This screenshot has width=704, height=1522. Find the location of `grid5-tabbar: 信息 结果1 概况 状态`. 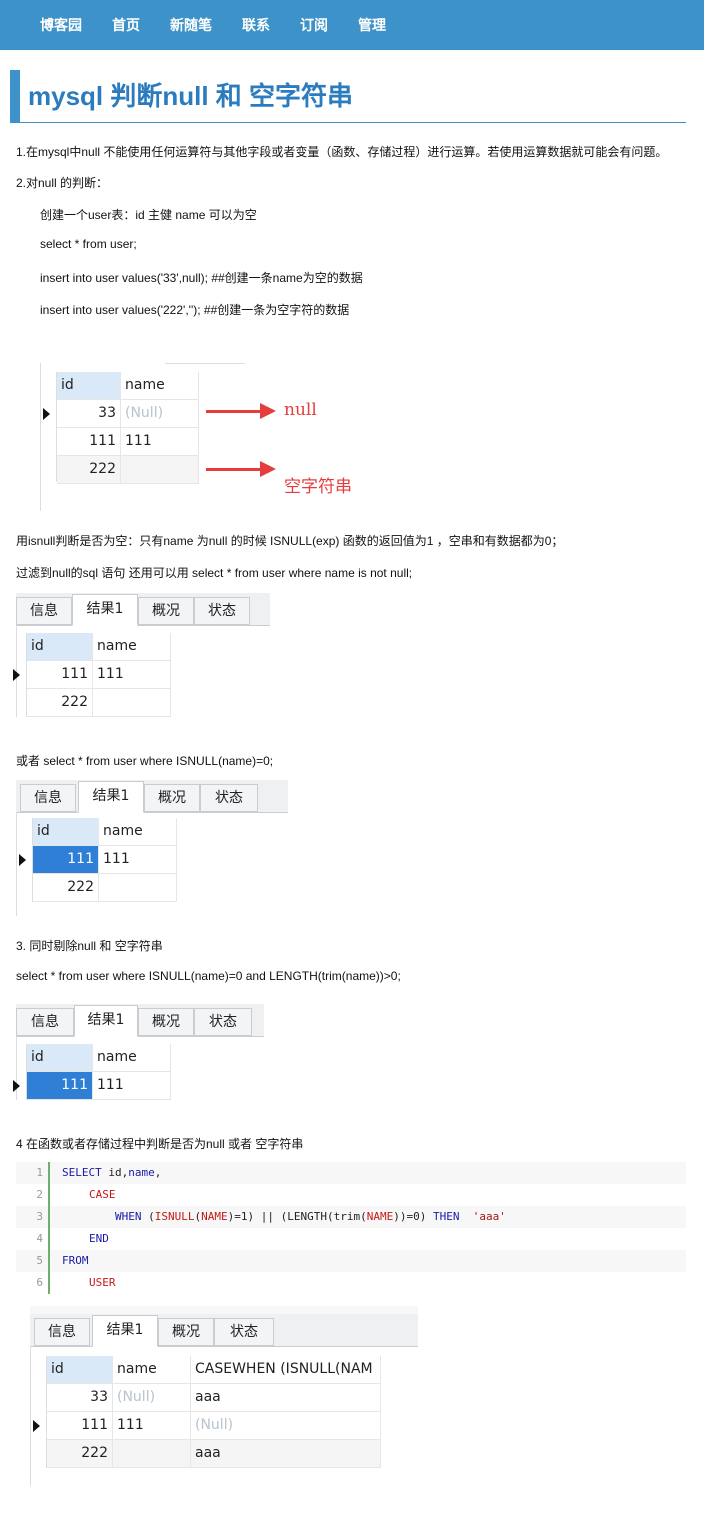

grid5-tabbar: 信息 结果1 概况 状态 is located at coordinates (224, 1330).